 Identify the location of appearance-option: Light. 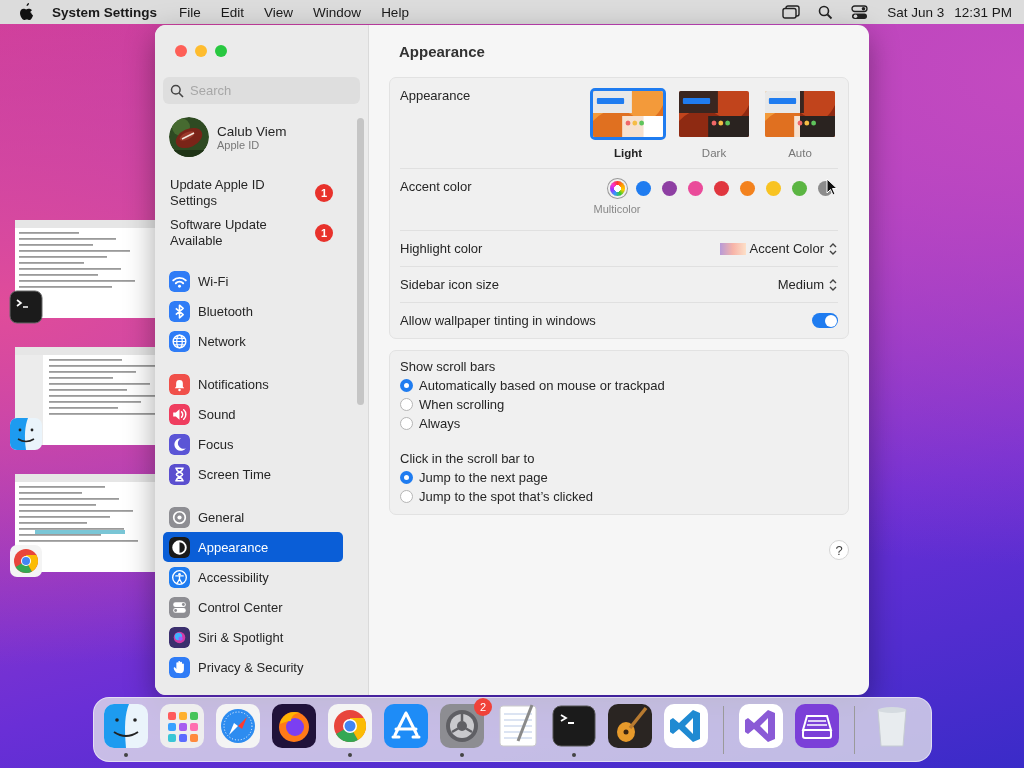
(628, 123).